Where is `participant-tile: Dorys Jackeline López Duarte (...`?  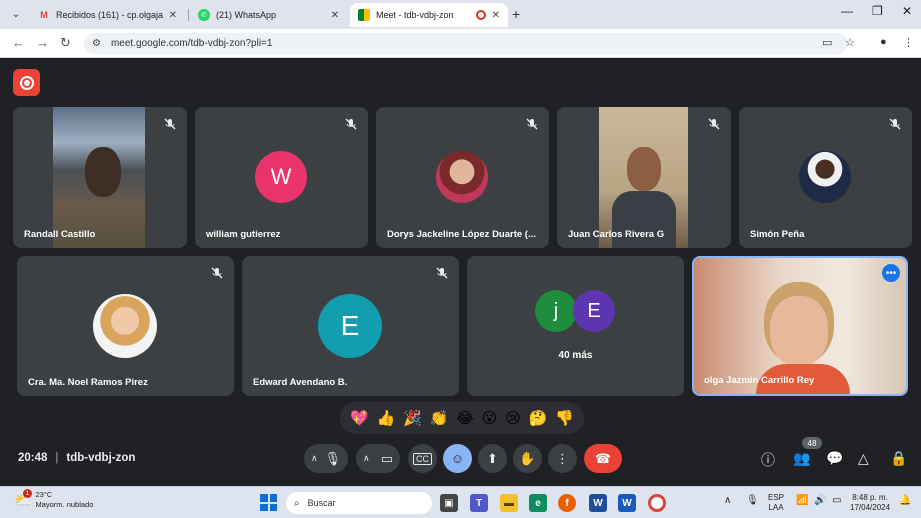
participant-tile: Dorys Jackeline López Duarte (... is located at coordinates (462, 177).